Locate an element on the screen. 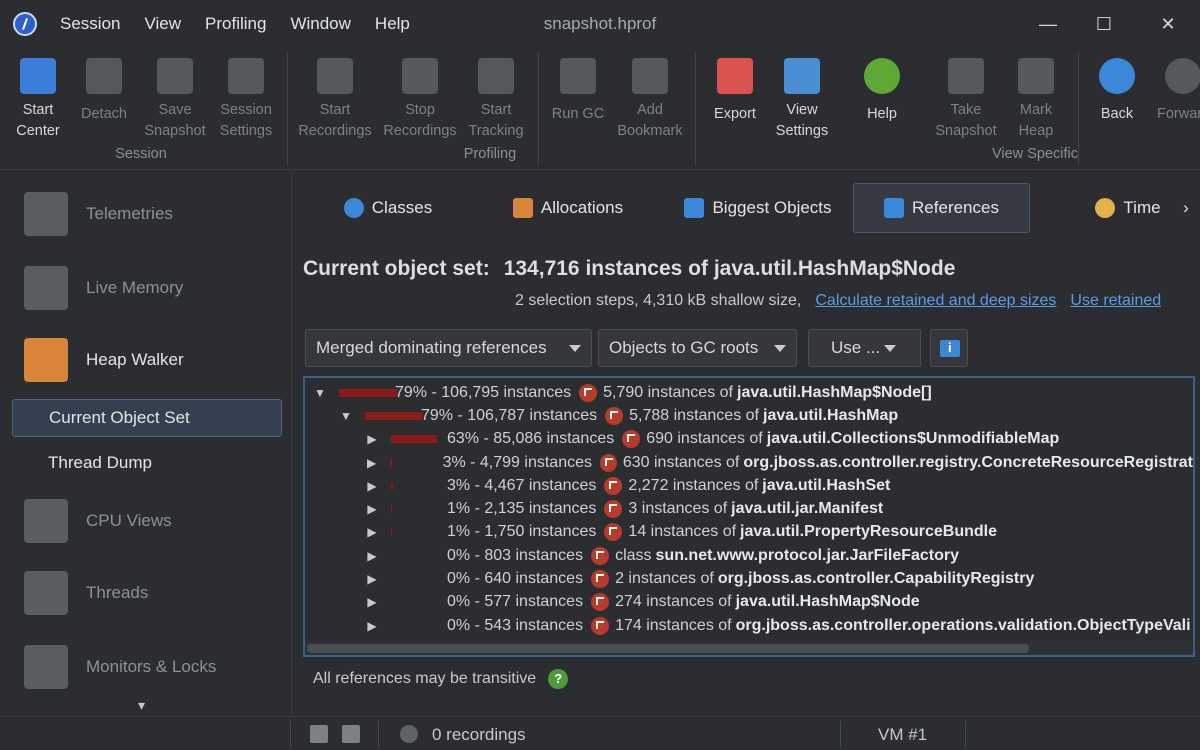  calculate-retained-link: Calculate retained and deep sizes is located at coordinates (935, 300).